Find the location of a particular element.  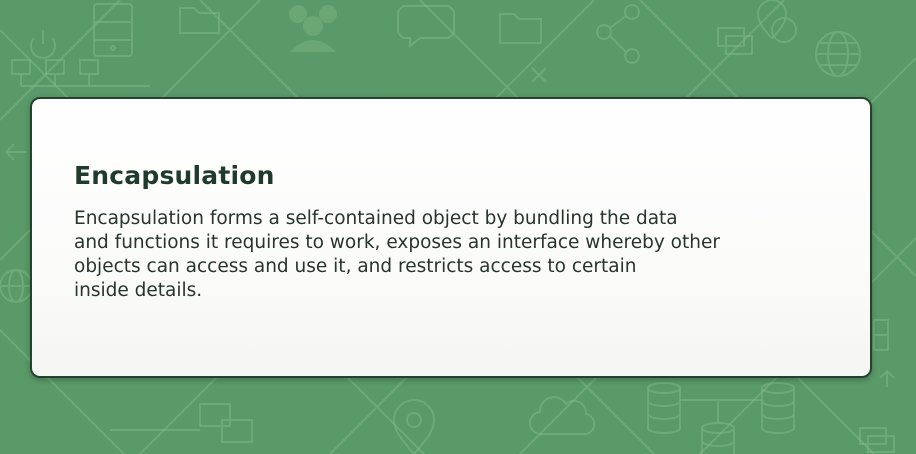

sitemap-icon is located at coordinates (181, 423).